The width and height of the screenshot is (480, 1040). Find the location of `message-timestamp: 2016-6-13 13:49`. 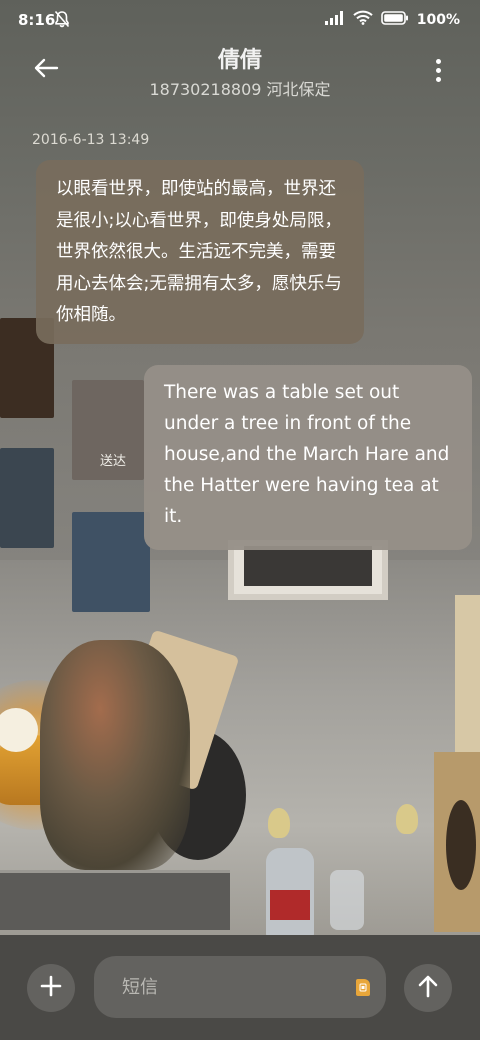

message-timestamp: 2016-6-13 13:49 is located at coordinates (91, 140).